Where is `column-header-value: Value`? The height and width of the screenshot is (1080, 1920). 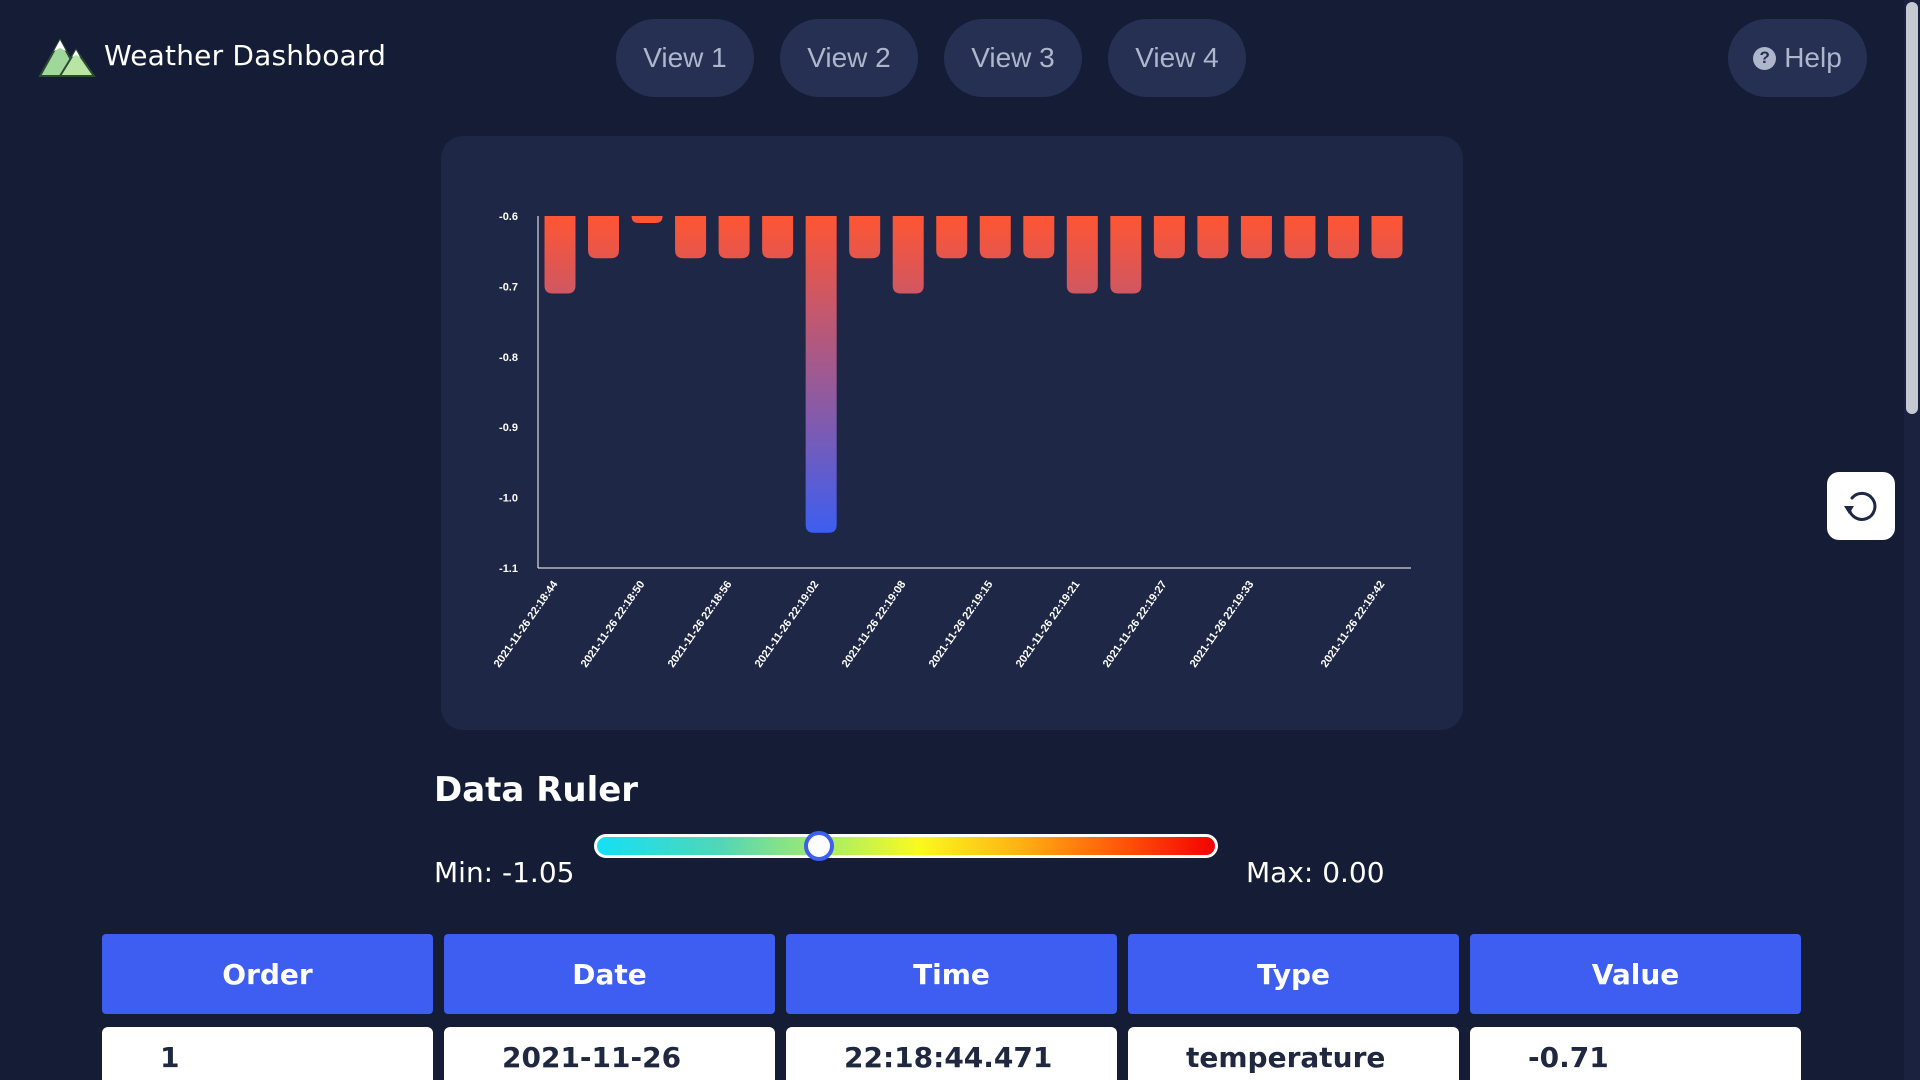
column-header-value: Value is located at coordinates (1635, 974).